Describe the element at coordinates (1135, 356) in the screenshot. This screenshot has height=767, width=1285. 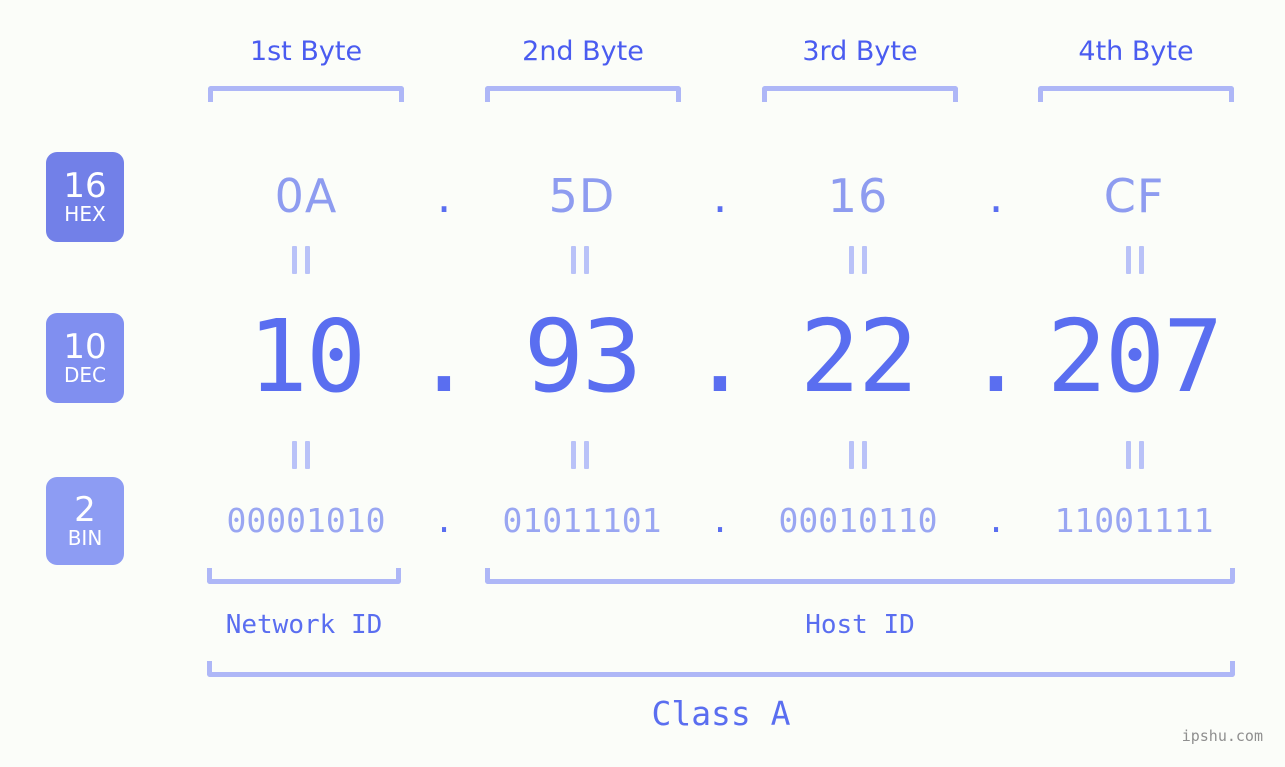
I see `dec-byte-4: 207` at that location.